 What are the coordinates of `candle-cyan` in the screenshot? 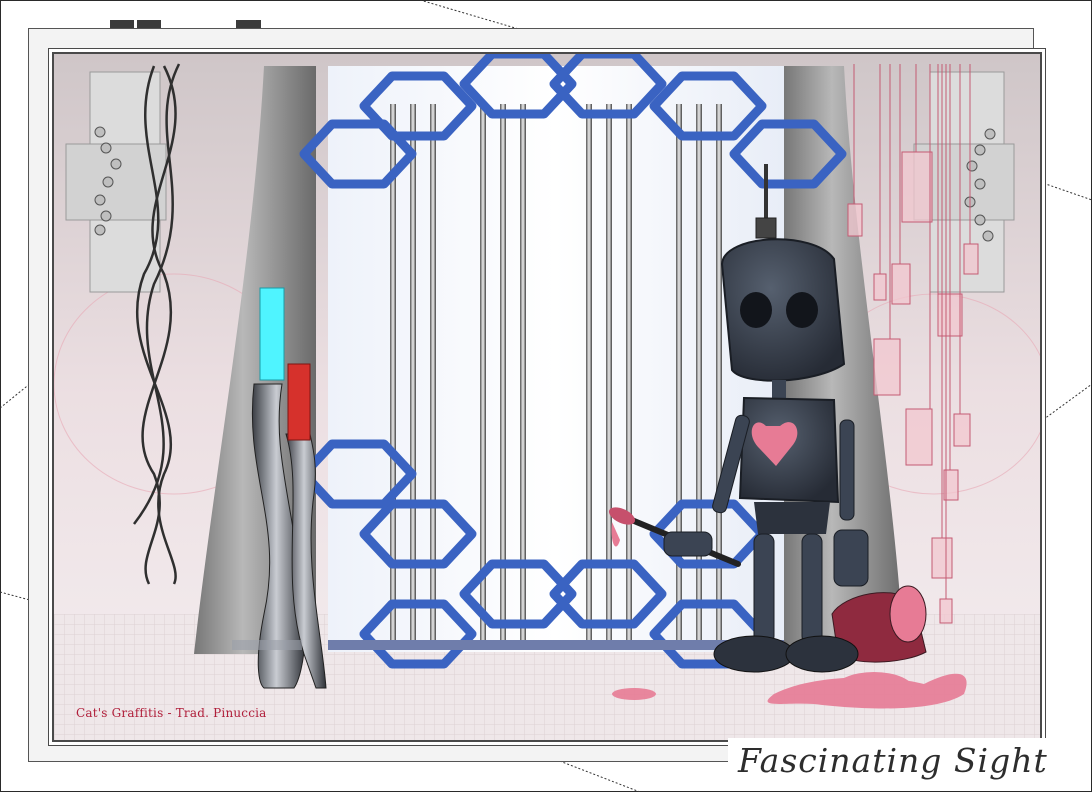 It's located at (272, 334).